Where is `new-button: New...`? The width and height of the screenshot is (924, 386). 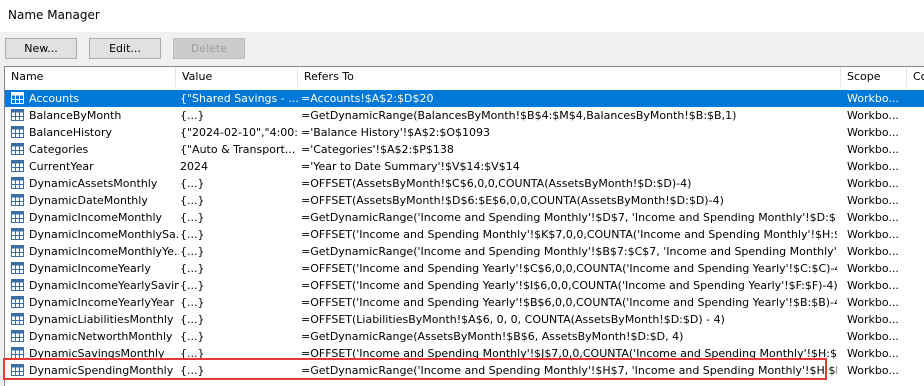 new-button: New... is located at coordinates (41, 48).